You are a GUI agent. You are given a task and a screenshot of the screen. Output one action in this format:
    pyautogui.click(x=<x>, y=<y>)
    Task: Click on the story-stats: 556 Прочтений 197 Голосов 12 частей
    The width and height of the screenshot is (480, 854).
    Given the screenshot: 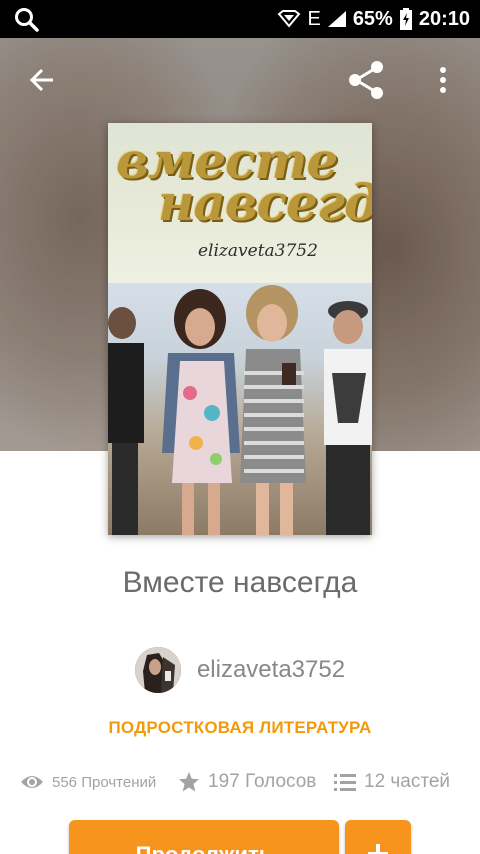 What is the action you would take?
    pyautogui.click(x=240, y=782)
    